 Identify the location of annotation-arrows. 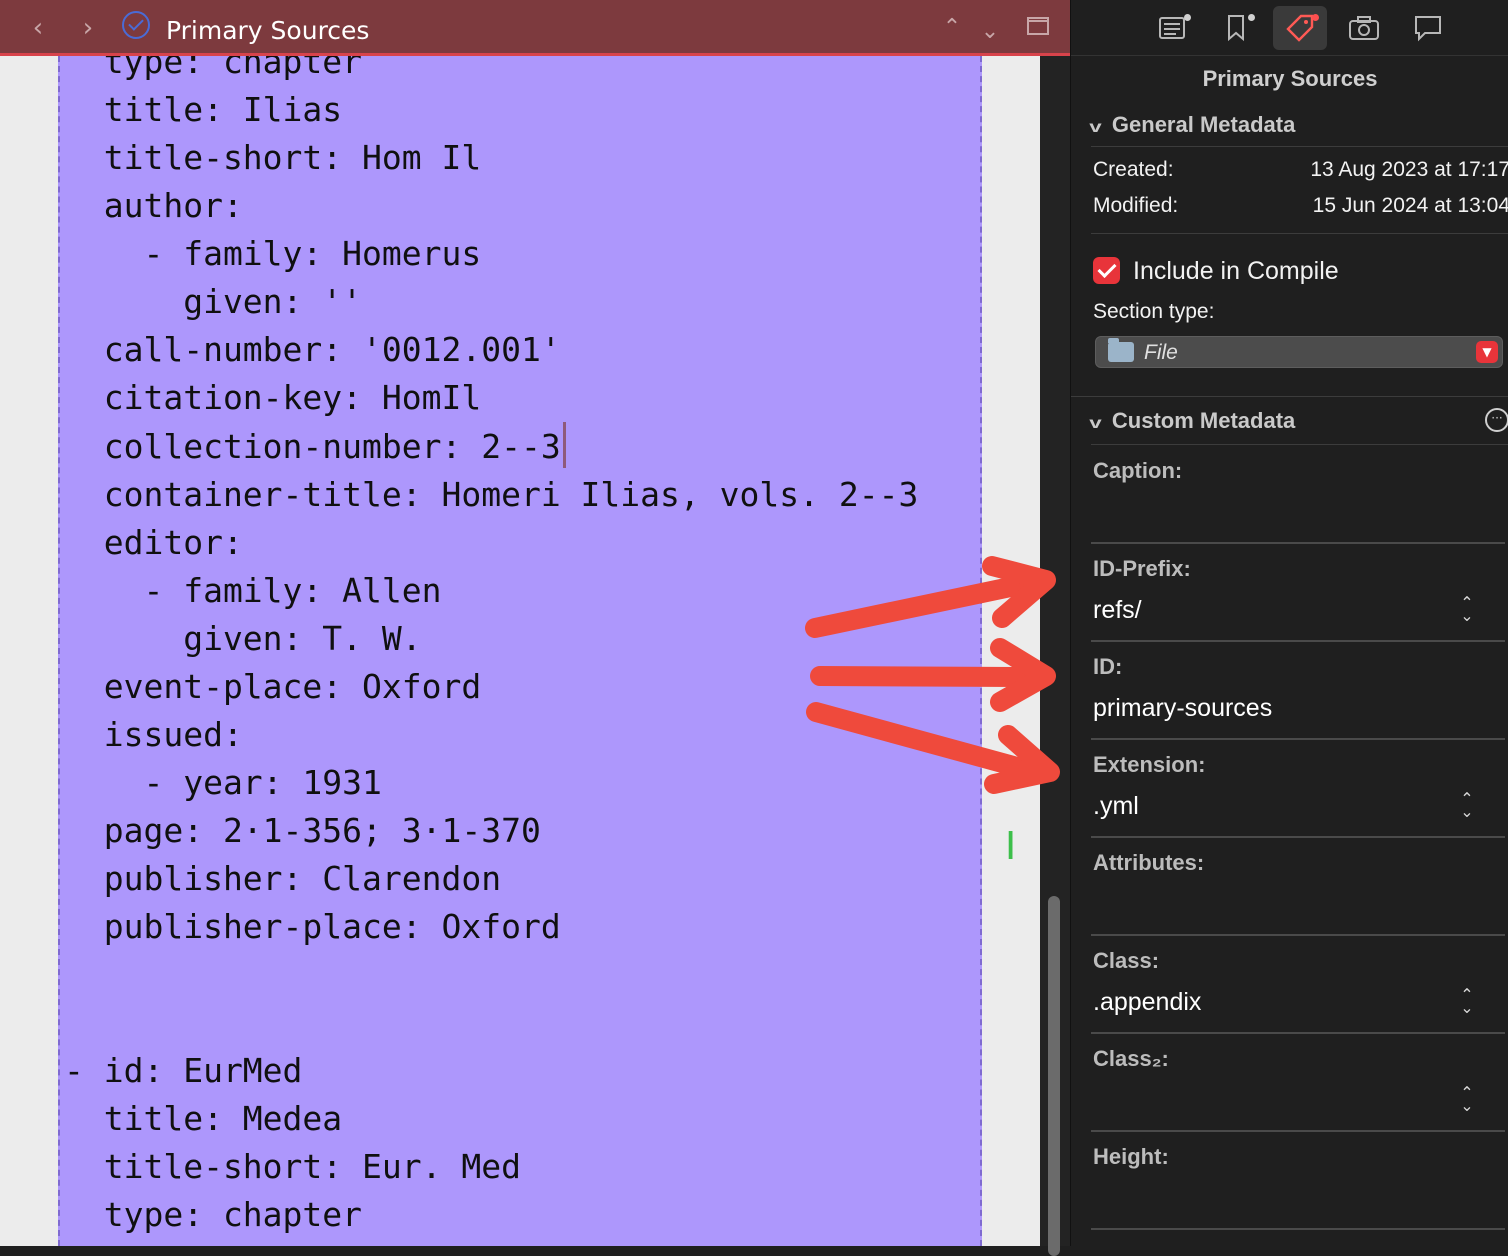
(932, 675).